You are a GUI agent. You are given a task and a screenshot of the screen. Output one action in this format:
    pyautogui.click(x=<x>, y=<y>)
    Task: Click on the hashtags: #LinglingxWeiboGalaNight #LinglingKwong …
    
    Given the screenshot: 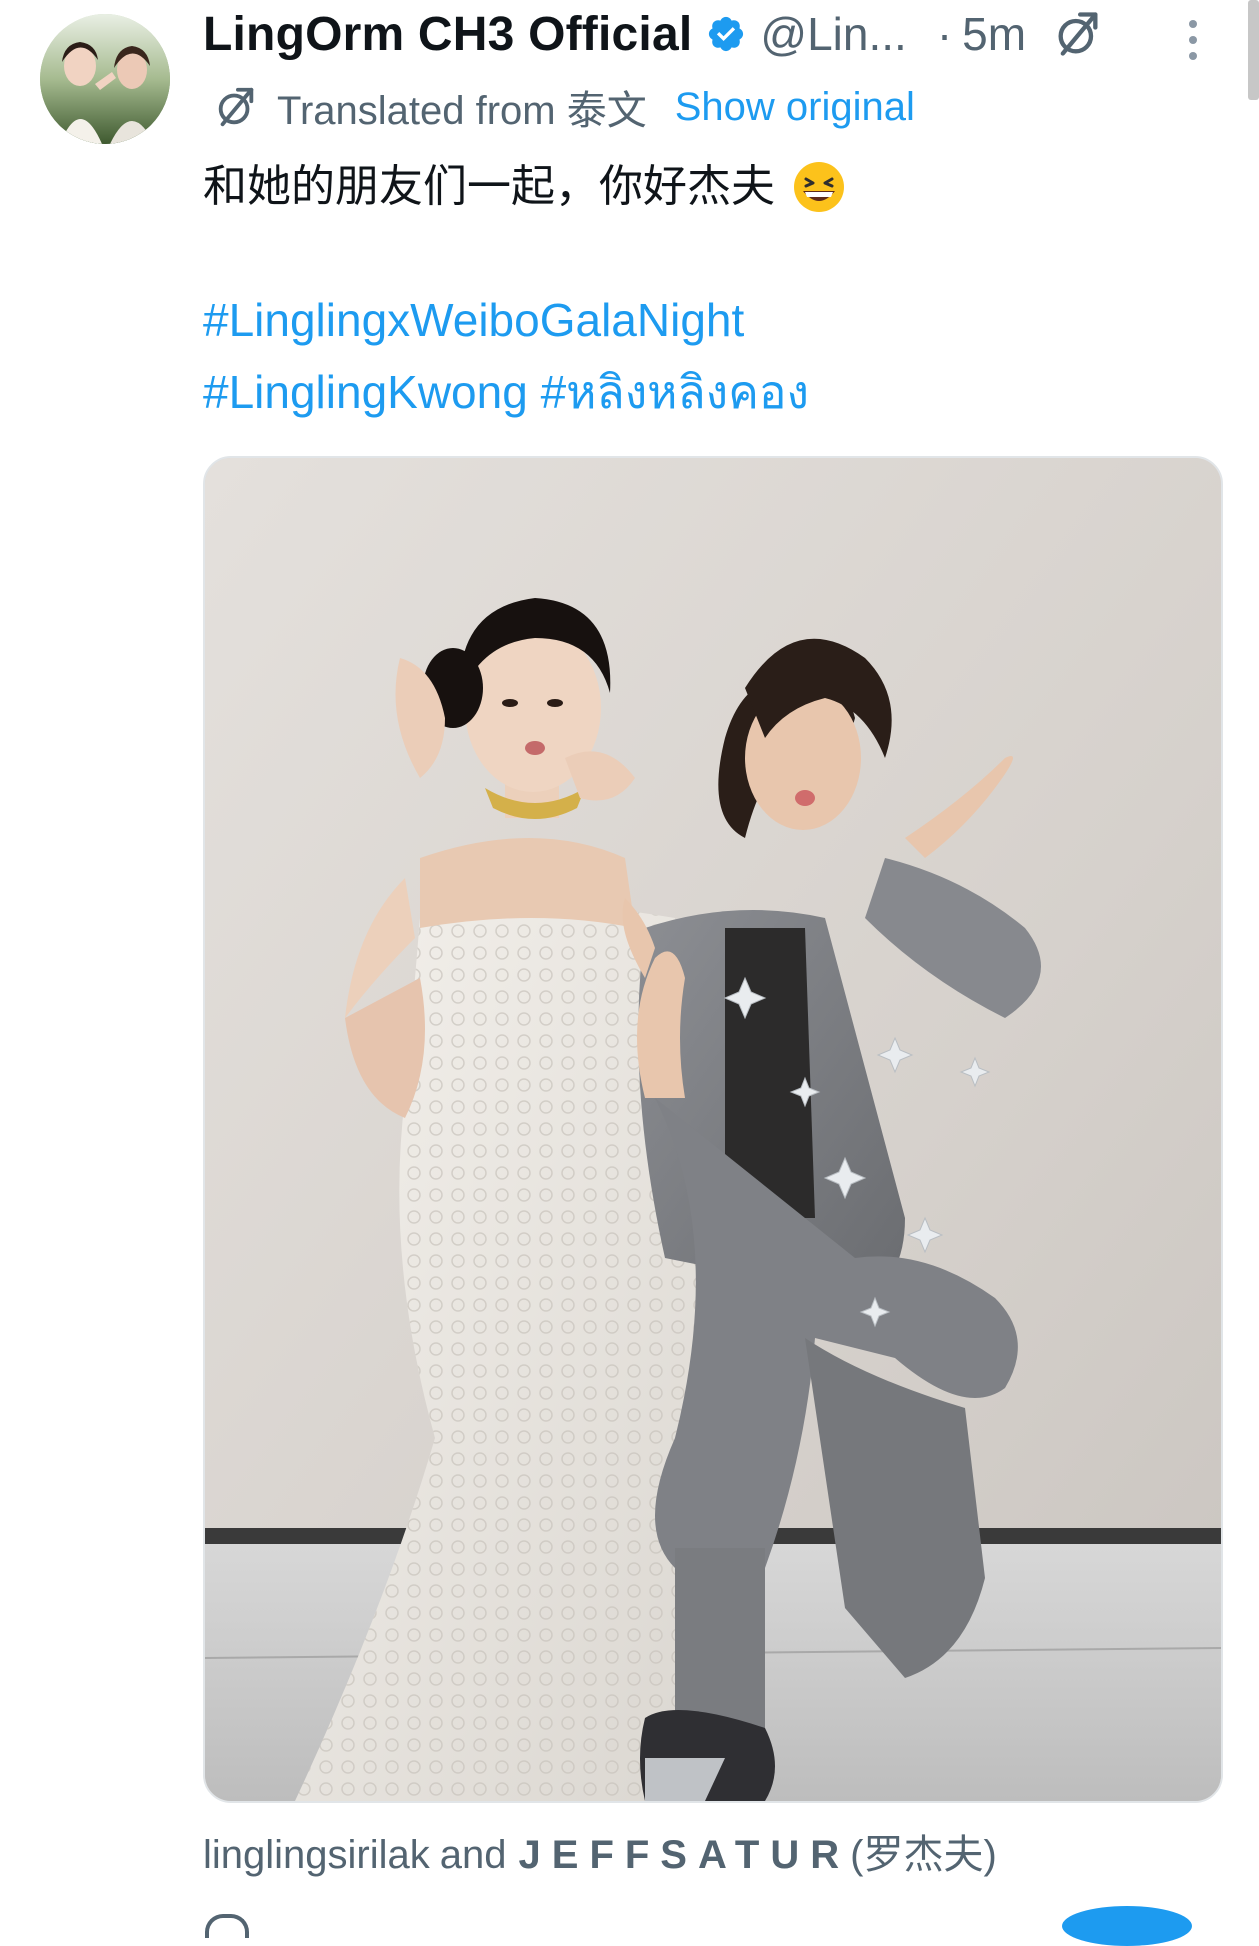 What is the action you would take?
    pyautogui.click(x=506, y=356)
    